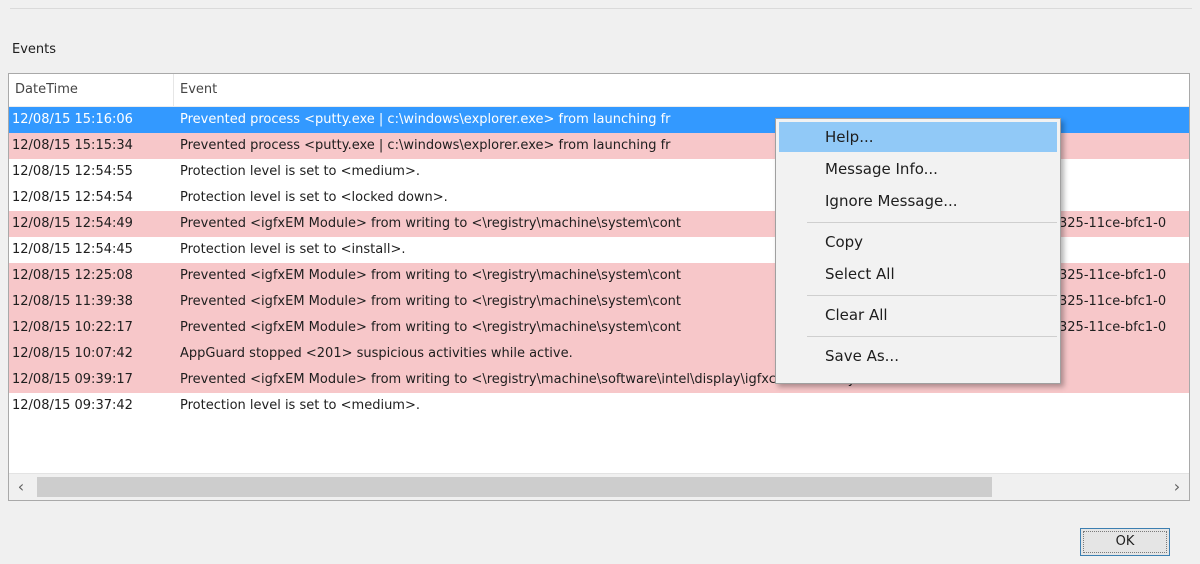 This screenshot has height=564, width=1200. I want to click on column-header-event: Event, so click(681, 90).